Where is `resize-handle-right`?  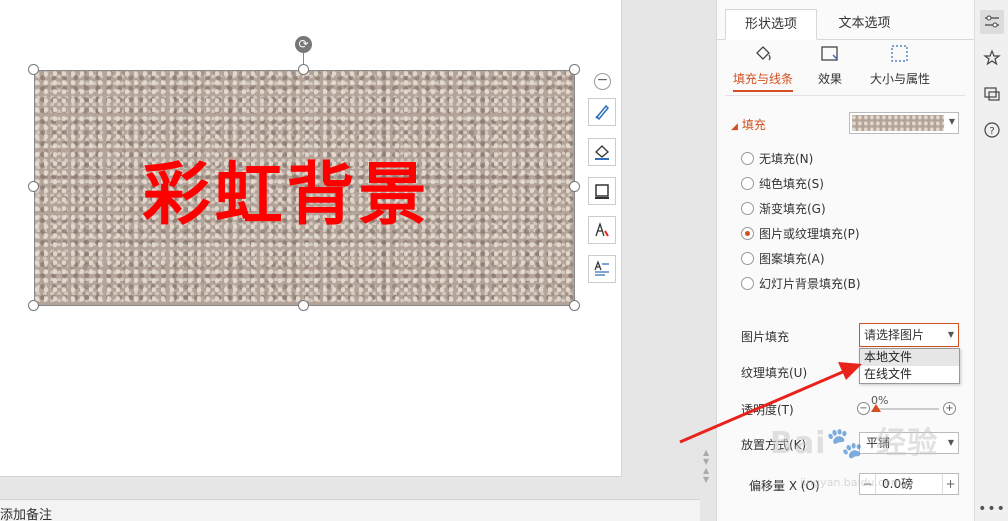
resize-handle-right is located at coordinates (574, 186).